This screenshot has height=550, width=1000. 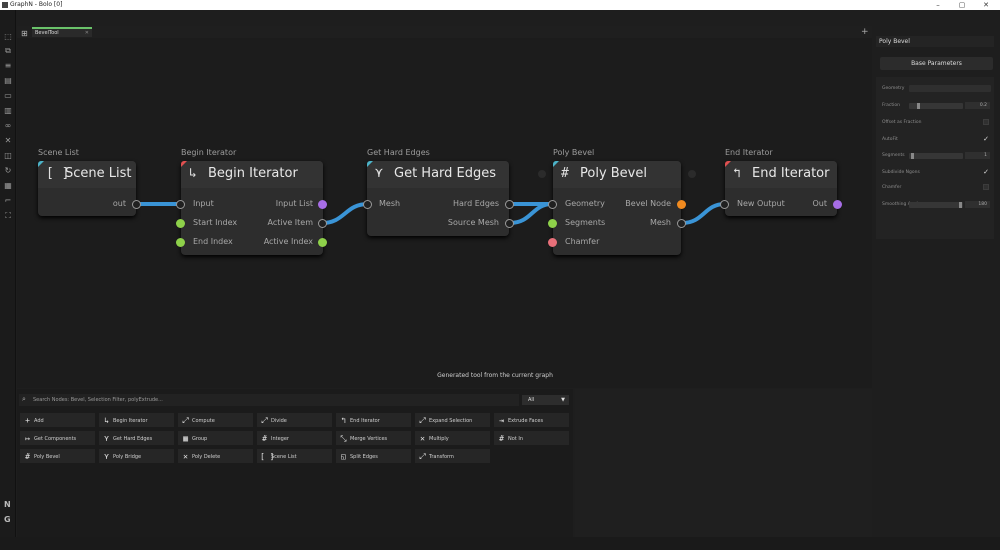 What do you see at coordinates (294, 438) in the screenshot?
I see `library-item: # Integer` at bounding box center [294, 438].